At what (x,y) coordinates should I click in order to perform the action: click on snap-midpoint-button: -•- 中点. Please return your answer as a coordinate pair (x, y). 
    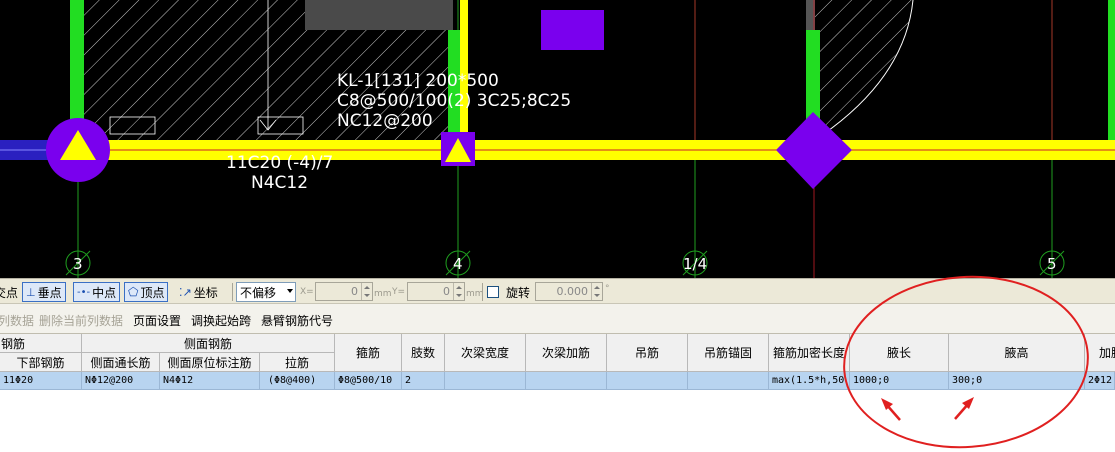
    Looking at the image, I should click on (97, 292).